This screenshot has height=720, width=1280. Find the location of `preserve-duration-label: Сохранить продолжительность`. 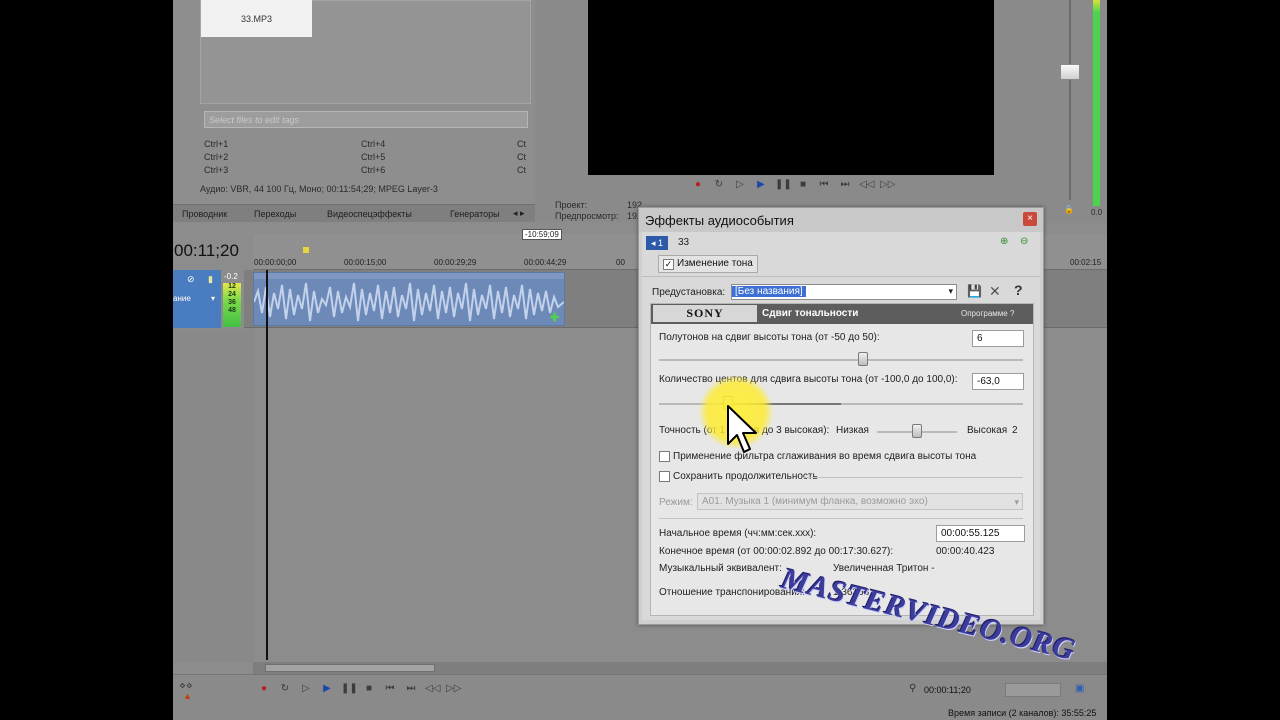

preserve-duration-label: Сохранить продолжительность is located at coordinates (745, 476).